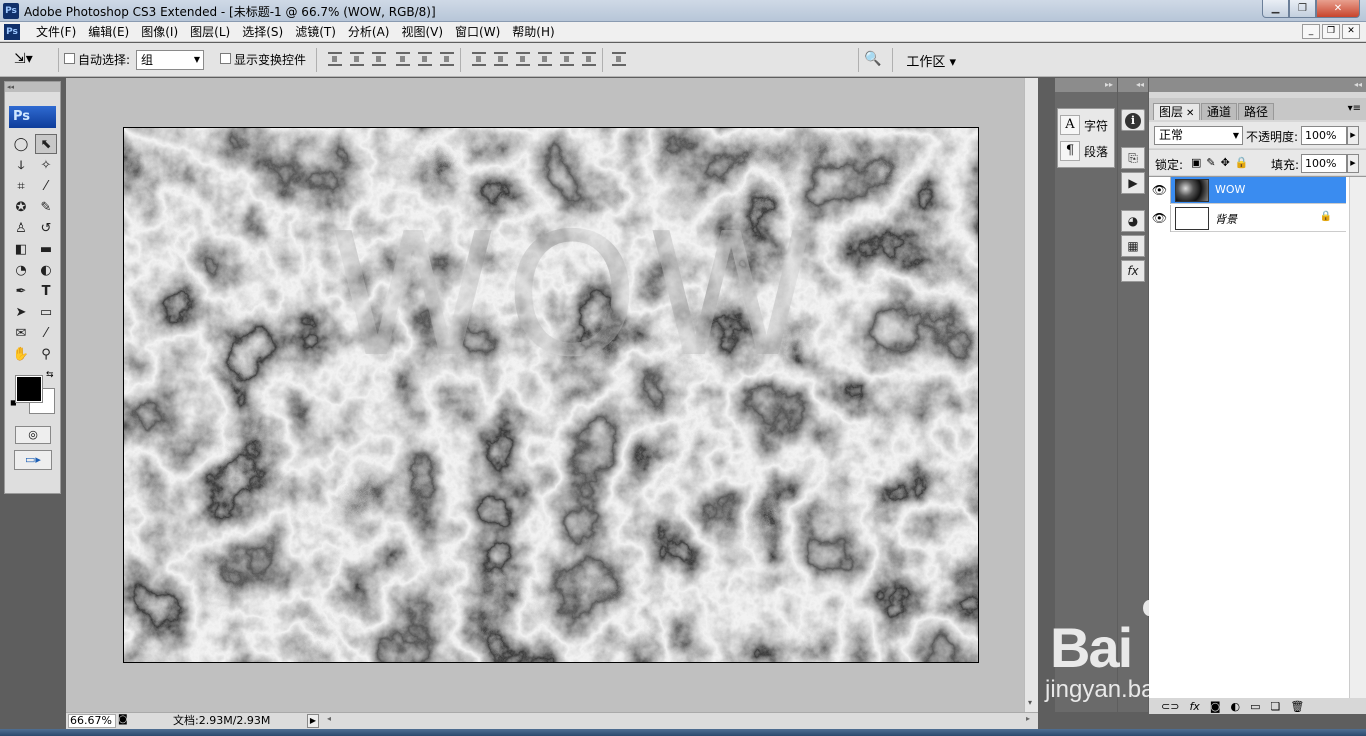 Image resolution: width=1366 pixels, height=736 pixels. I want to click on character-panel-button: A 字符, so click(1086, 125).